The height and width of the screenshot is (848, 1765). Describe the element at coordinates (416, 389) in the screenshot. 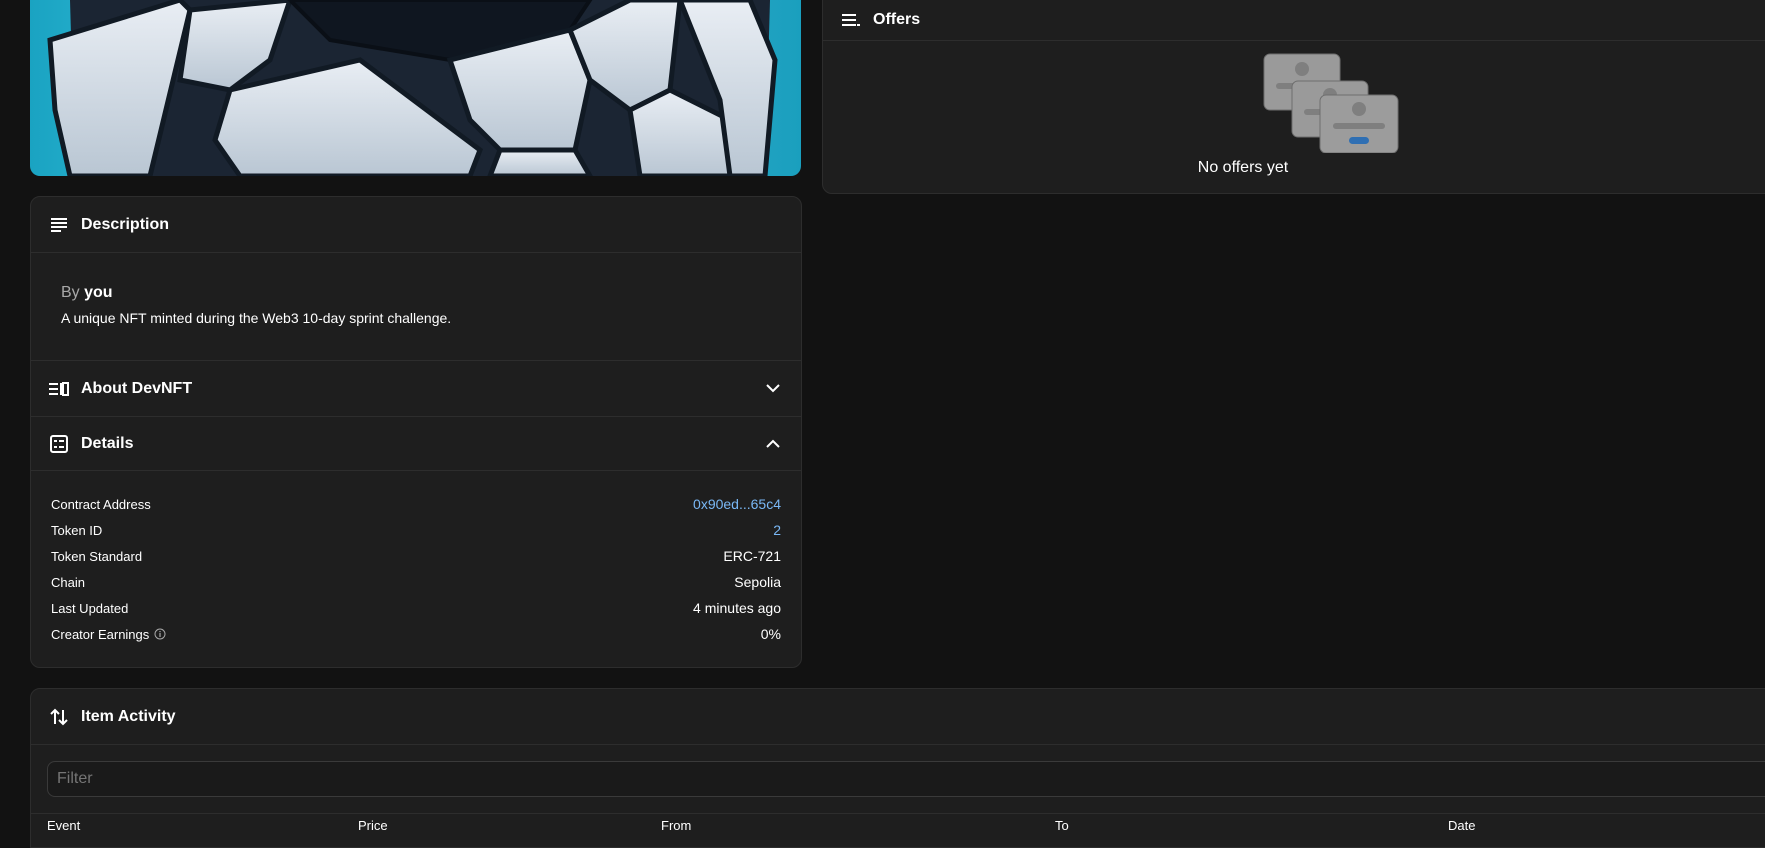

I see `about-header: About DevNFT` at that location.